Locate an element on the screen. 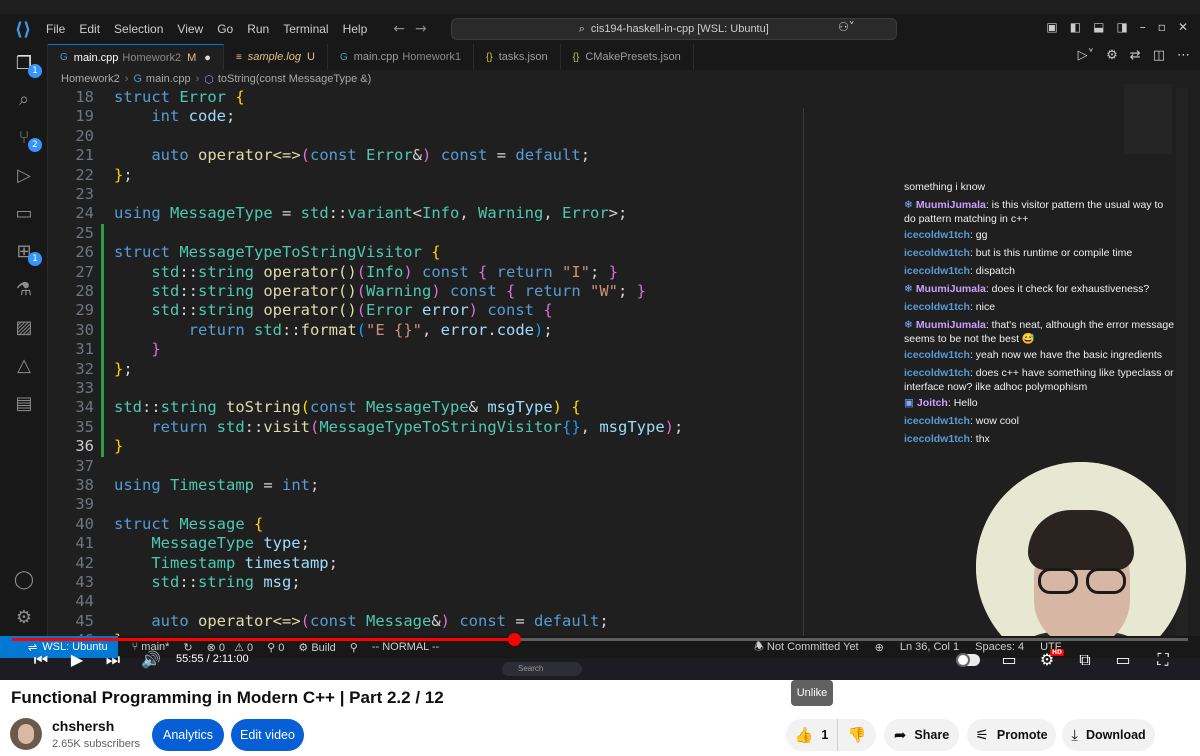 The width and height of the screenshot is (1200, 756). account-icon: ◯ is located at coordinates (24, 580).